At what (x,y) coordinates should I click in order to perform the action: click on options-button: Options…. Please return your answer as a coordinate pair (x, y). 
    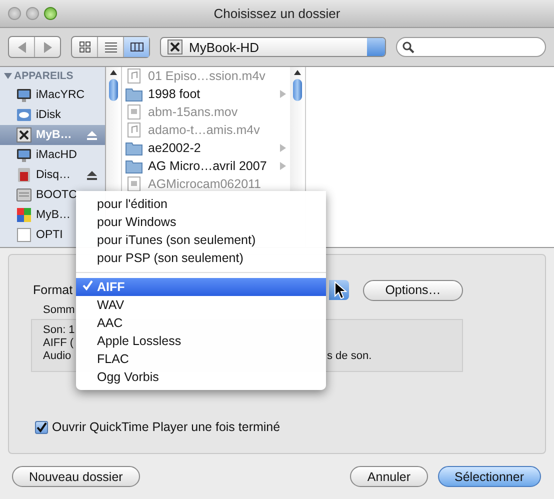
    Looking at the image, I should click on (413, 290).